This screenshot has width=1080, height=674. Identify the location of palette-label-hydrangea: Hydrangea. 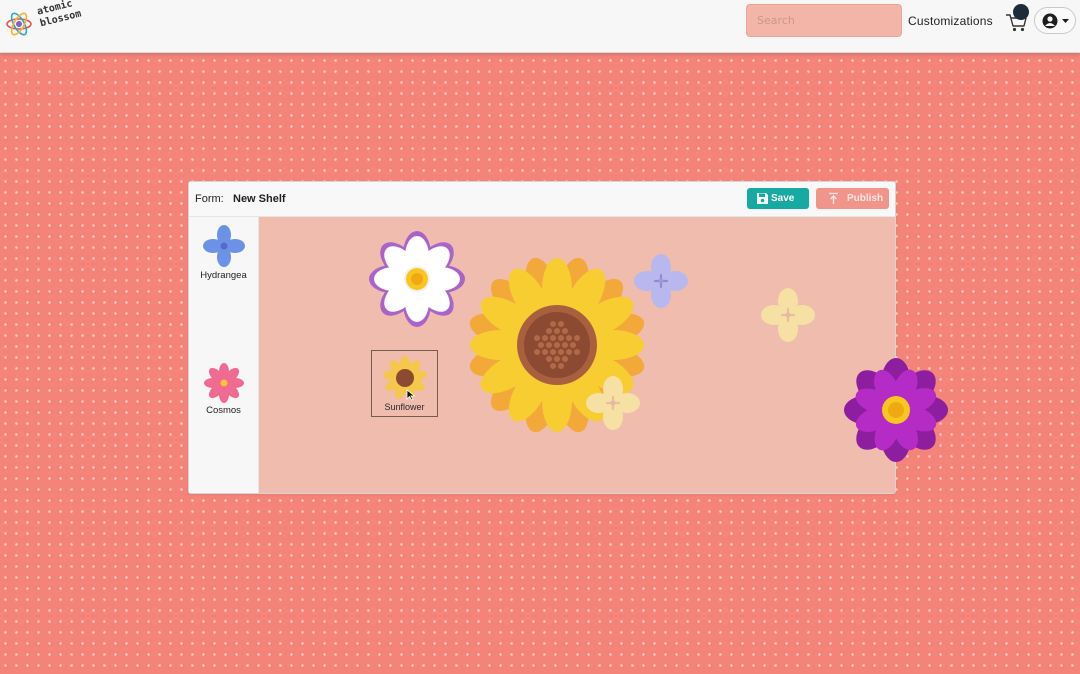
(223, 275).